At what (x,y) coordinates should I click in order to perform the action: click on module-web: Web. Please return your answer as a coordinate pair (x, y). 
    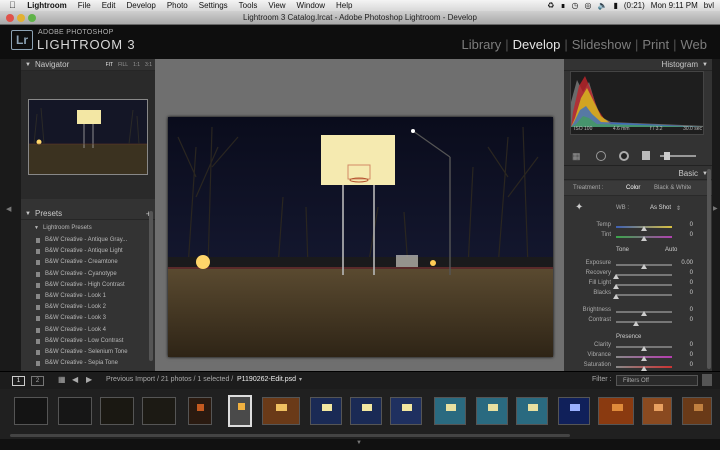
    Looking at the image, I should click on (694, 44).